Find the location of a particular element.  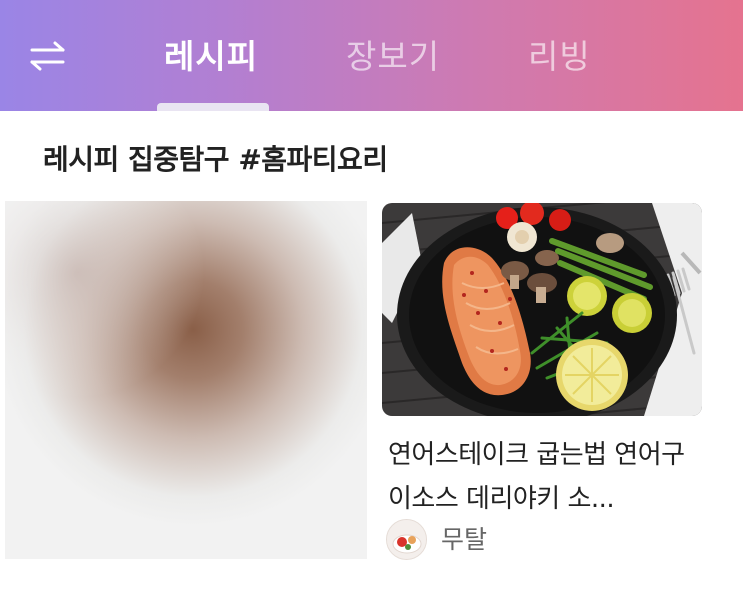

food-avatar-icon is located at coordinates (406, 539).